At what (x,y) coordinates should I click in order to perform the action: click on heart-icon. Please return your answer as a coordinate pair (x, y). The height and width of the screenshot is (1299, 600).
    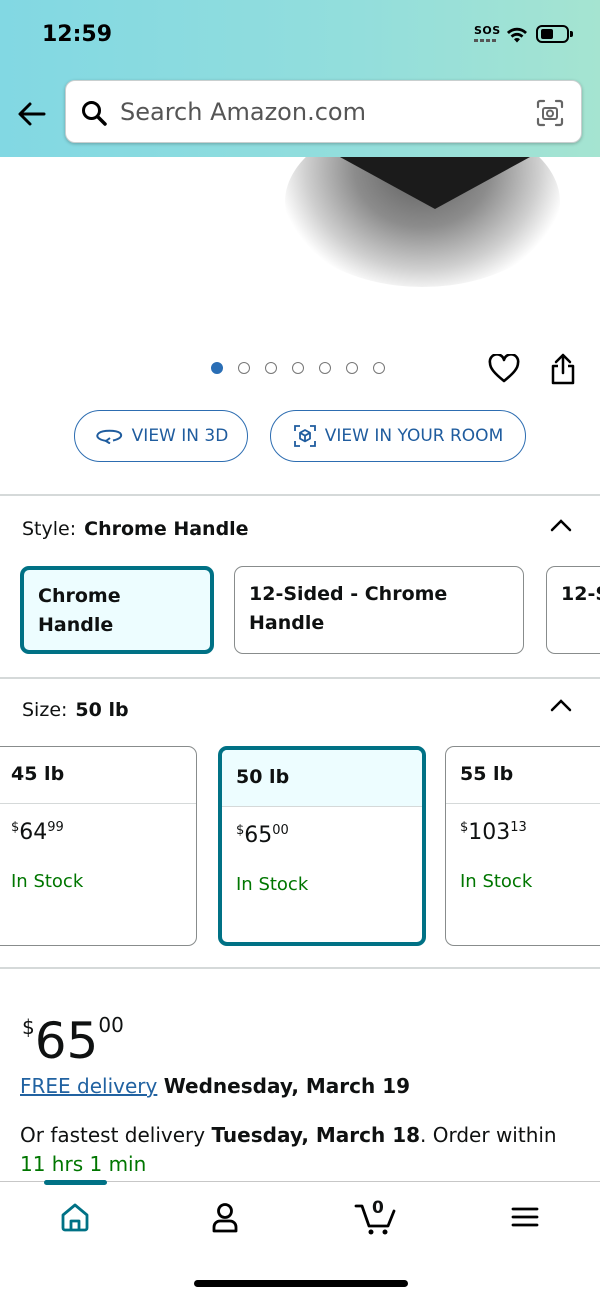
    Looking at the image, I should click on (504, 369).